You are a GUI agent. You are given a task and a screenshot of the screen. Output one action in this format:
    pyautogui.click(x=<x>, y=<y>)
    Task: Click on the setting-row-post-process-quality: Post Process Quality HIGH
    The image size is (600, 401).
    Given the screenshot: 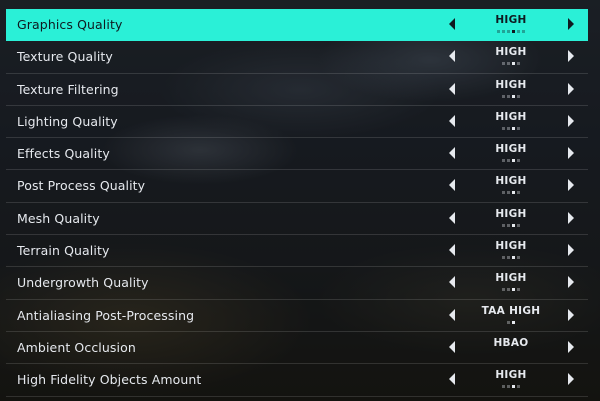 What is the action you would take?
    pyautogui.click(x=297, y=186)
    